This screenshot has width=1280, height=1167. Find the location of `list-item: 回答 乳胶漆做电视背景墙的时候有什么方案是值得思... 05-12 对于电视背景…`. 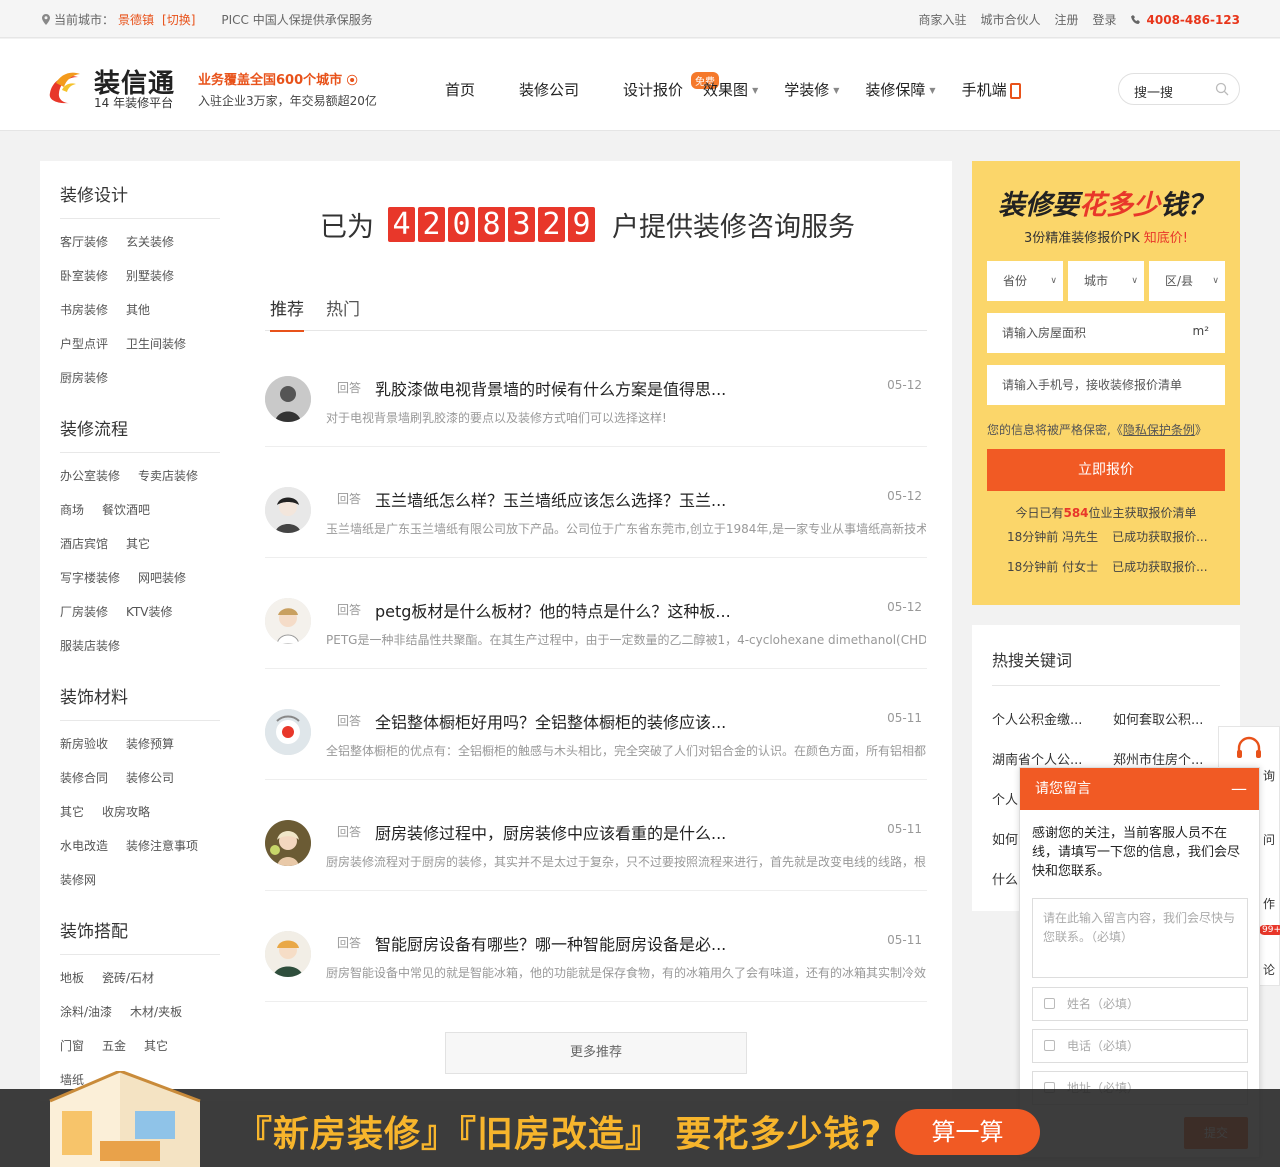

list-item: 回答 乳胶漆做电视背景墙的时候有什么方案是值得思... 05-12 对于电视背景… is located at coordinates (596, 391).